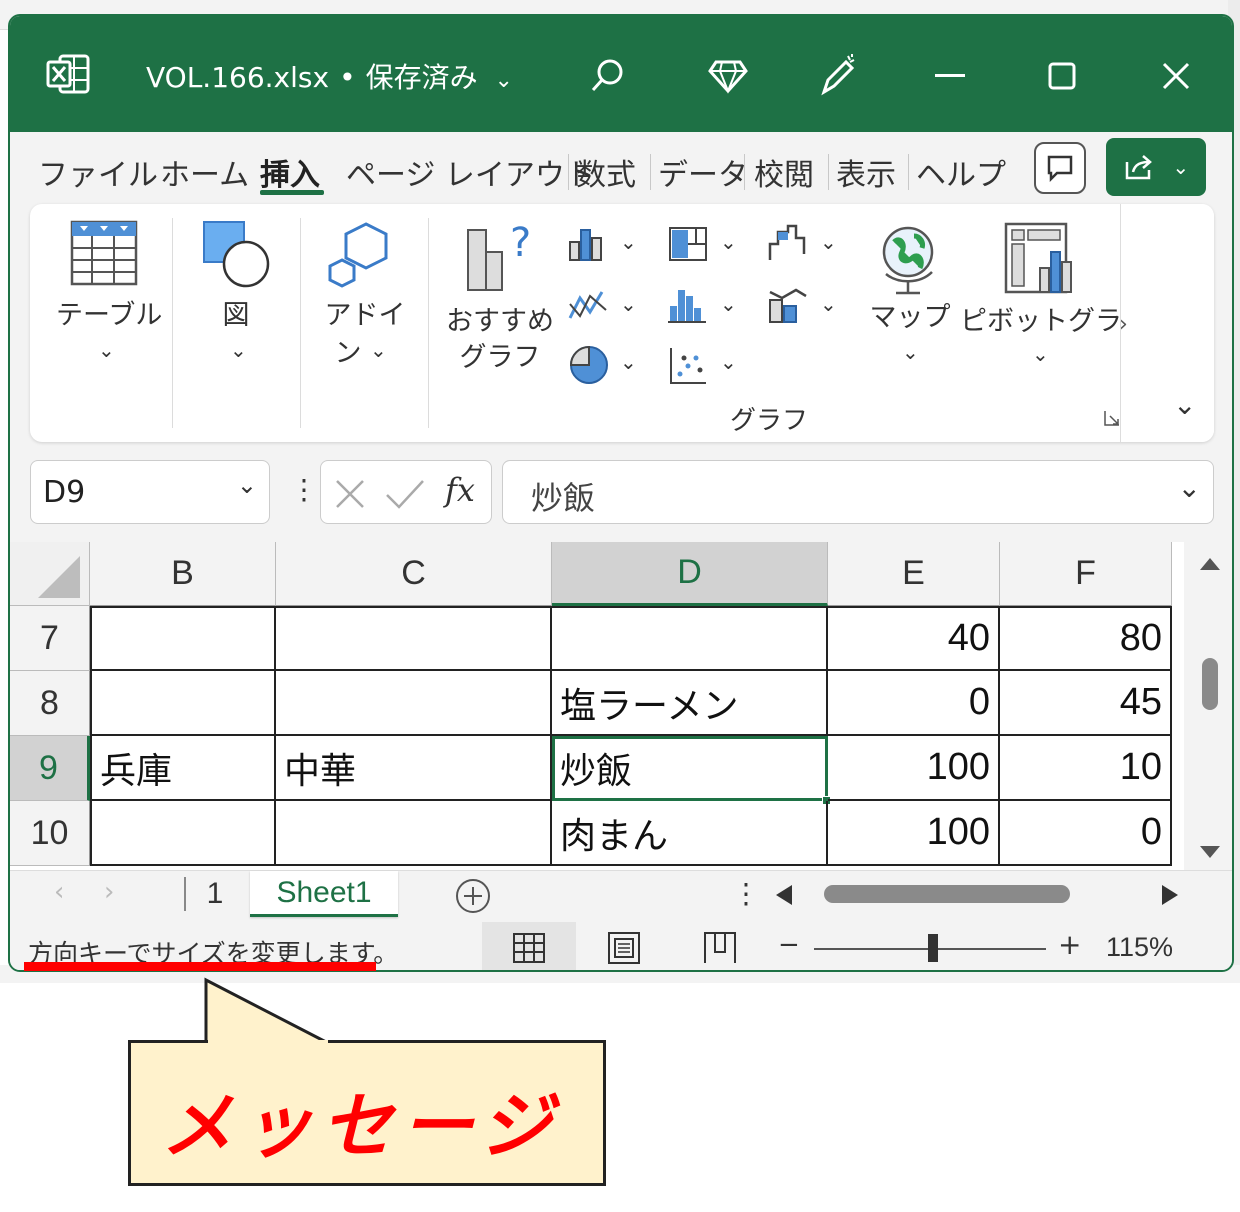  Describe the element at coordinates (690, 638) in the screenshot. I see `cell-d7` at that location.